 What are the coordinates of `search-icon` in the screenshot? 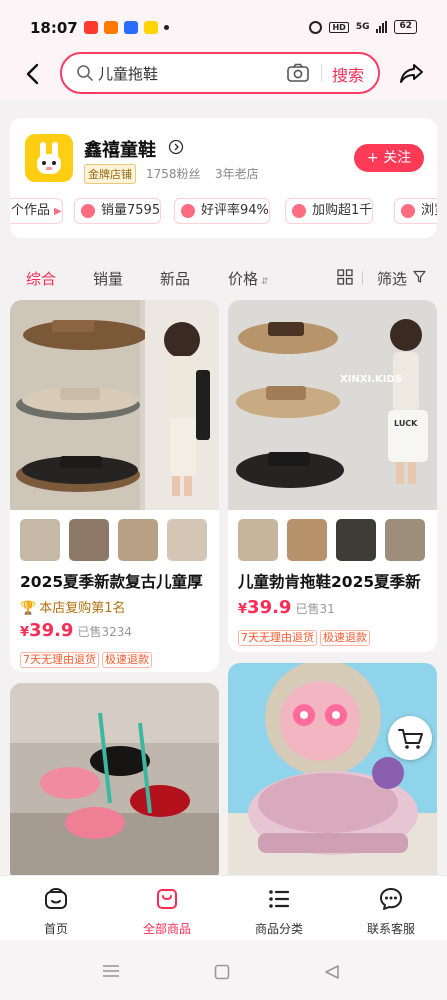 It's located at (85, 73).